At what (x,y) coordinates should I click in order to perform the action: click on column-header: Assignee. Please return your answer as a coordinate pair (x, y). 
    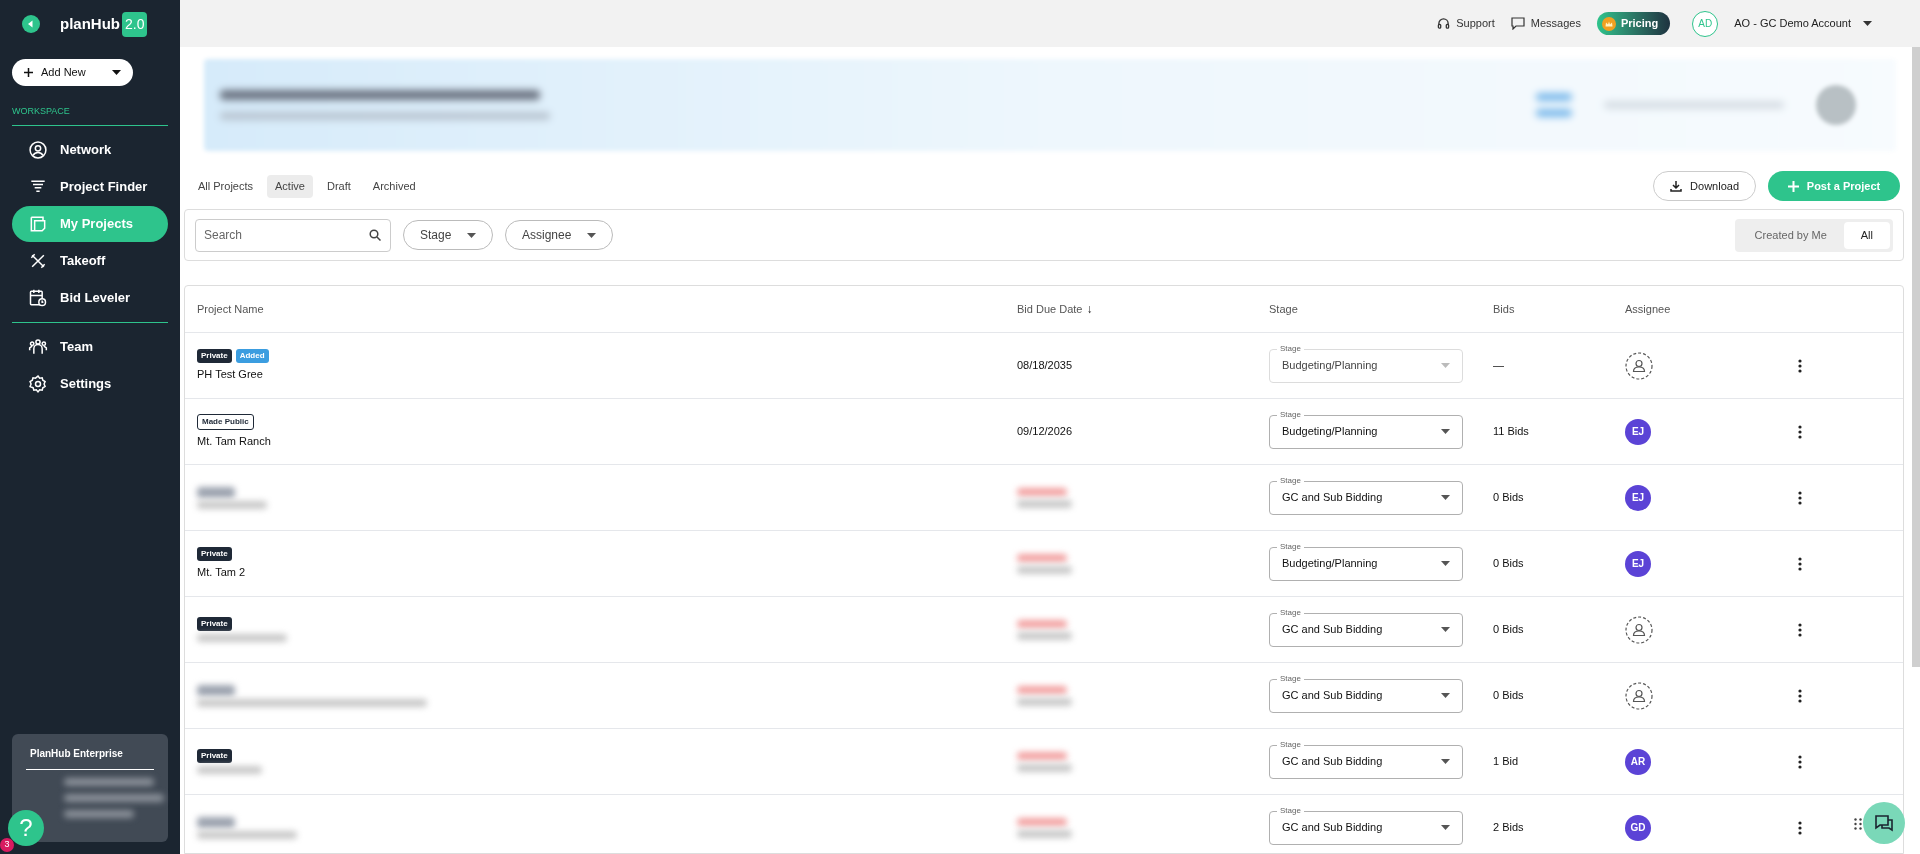
    Looking at the image, I should click on (1648, 309).